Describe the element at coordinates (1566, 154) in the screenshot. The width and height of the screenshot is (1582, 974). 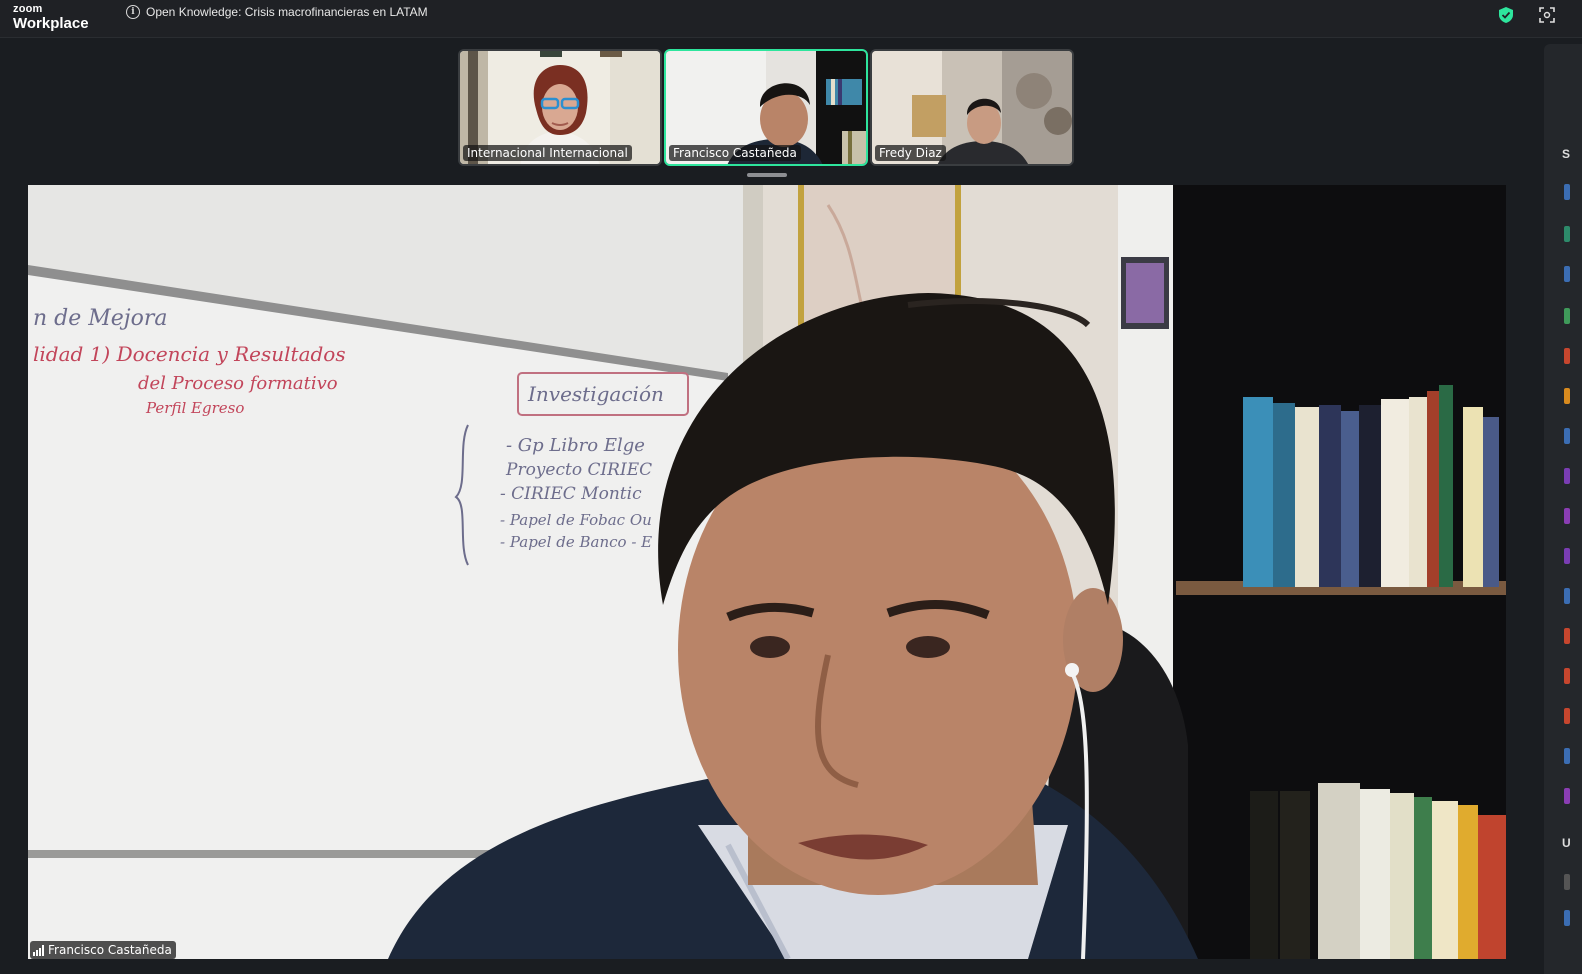
I see `side-panel-label: S` at that location.